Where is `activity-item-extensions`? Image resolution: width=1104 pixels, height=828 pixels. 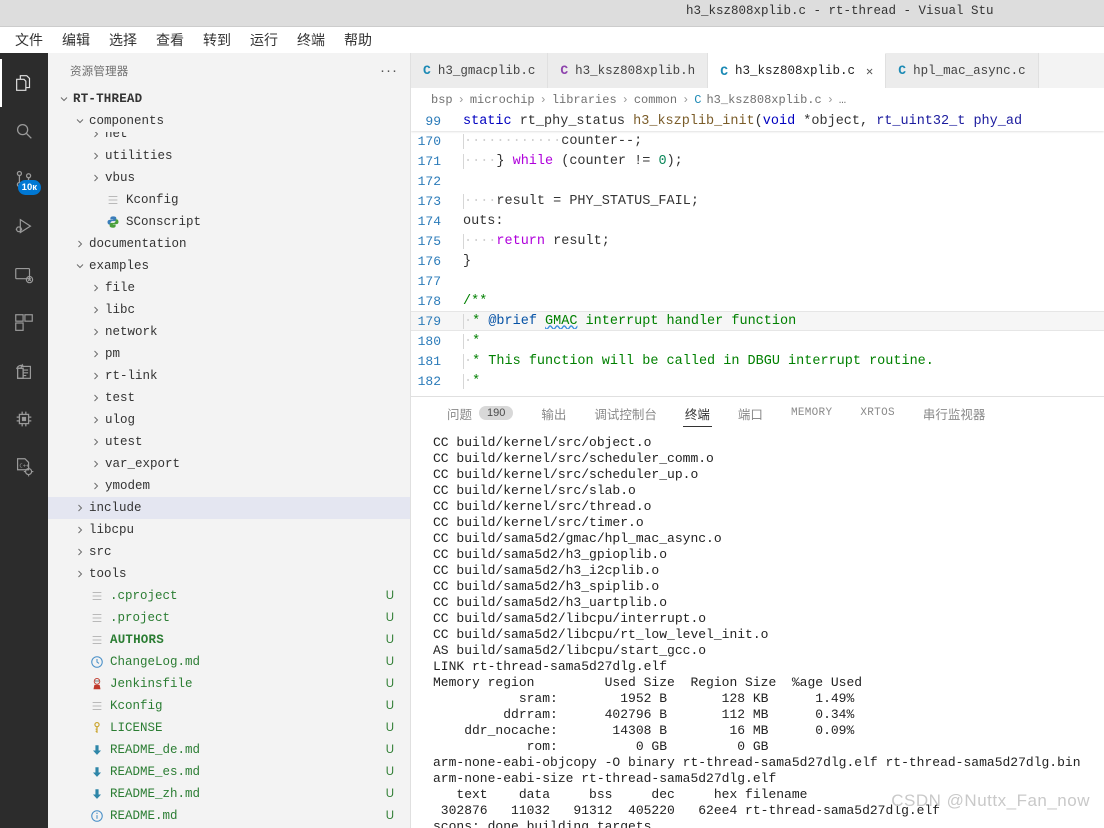
activity-item-extensions is located at coordinates (24, 323).